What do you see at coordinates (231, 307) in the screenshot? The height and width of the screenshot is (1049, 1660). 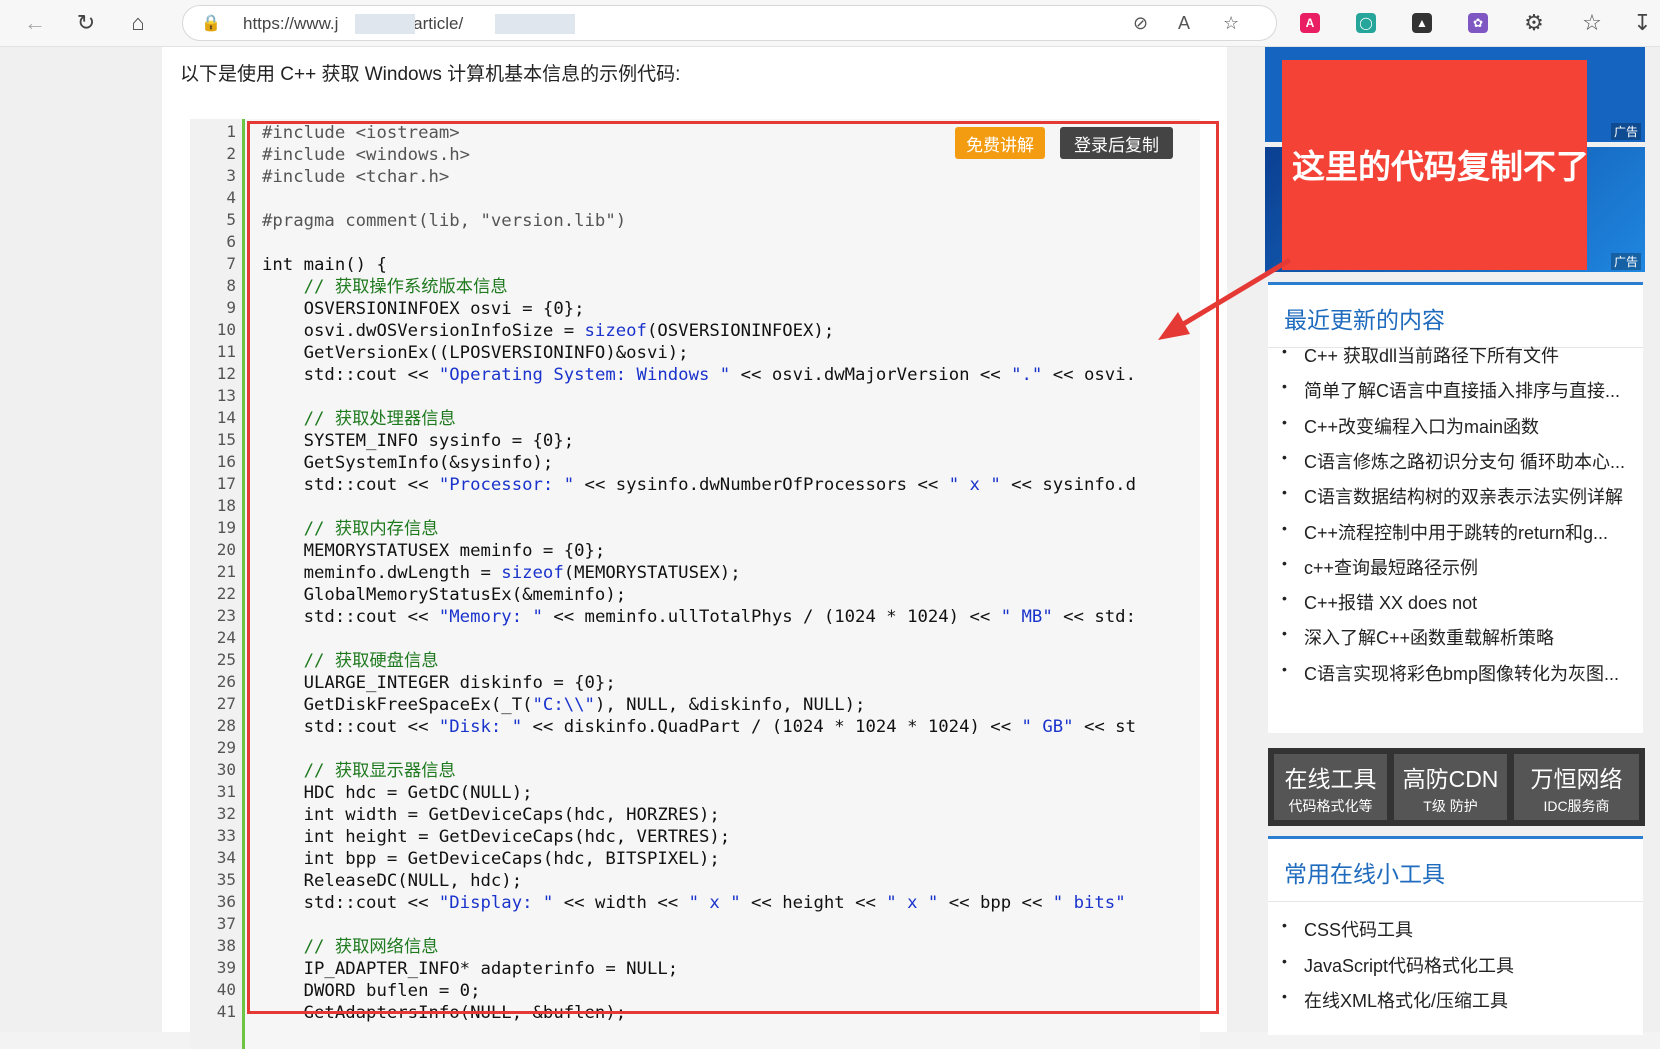 I see `line-number: 9` at bounding box center [231, 307].